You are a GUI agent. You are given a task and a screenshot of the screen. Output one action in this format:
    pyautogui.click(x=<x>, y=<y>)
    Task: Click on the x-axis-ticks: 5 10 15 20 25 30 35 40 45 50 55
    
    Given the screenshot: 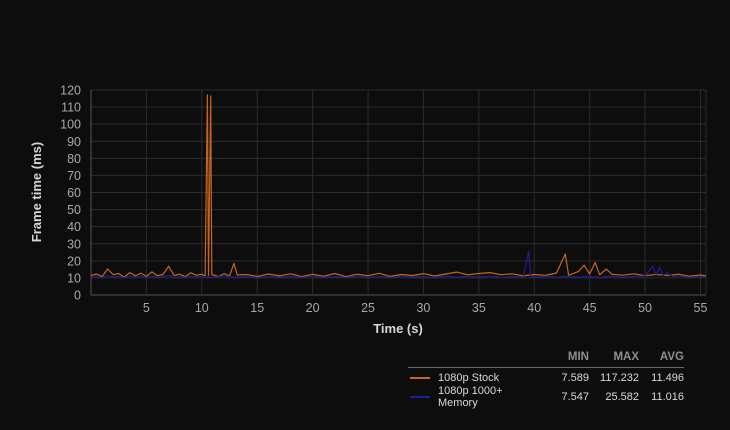 What is the action you would take?
    pyautogui.click(x=425, y=308)
    